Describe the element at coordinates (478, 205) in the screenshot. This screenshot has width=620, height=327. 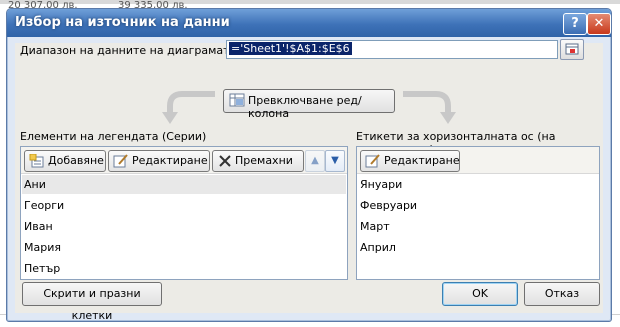
I see `axis-category-item: Февруари` at that location.